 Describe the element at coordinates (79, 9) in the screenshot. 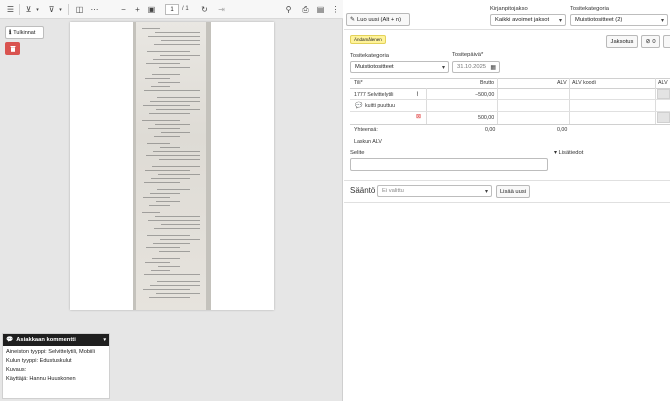

I see `columns-icon: ◫` at that location.